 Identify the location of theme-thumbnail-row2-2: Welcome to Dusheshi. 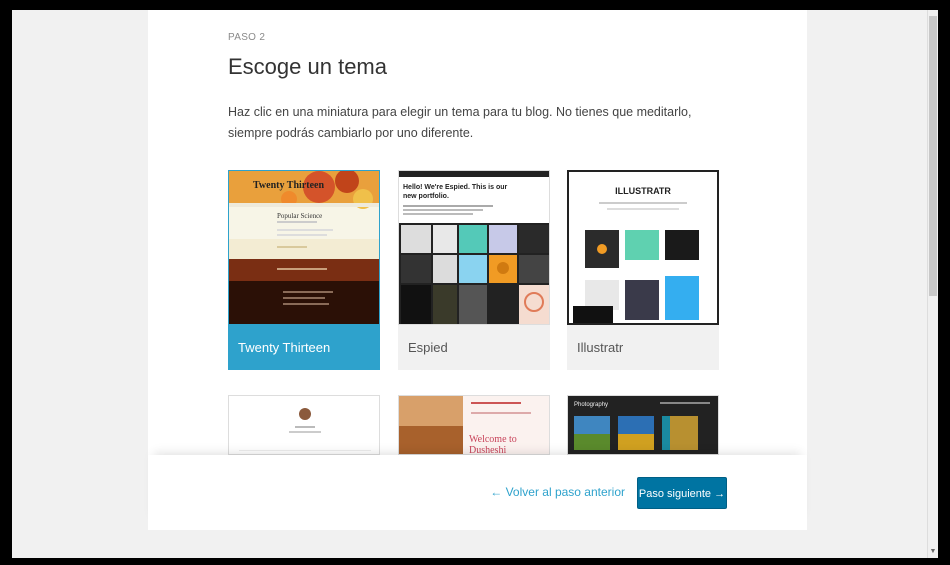
(474, 425).